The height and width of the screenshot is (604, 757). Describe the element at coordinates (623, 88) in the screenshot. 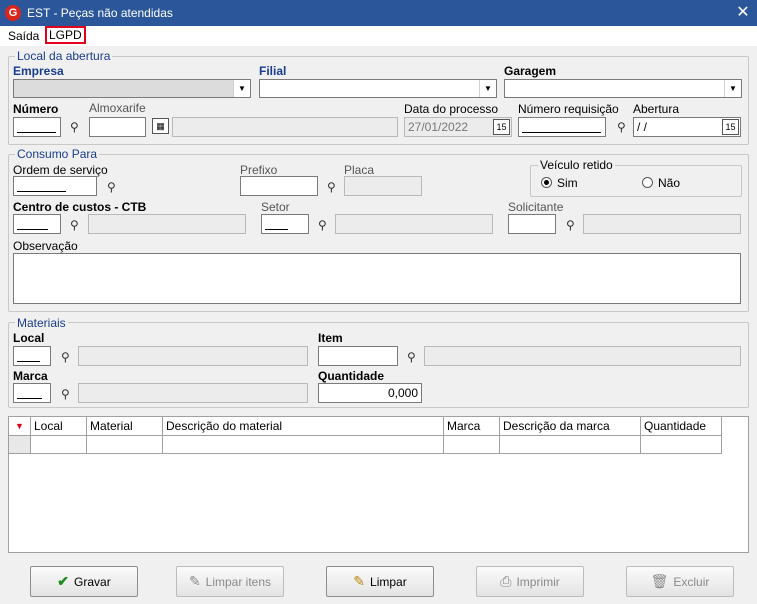

I see `garagem-select: ▼` at that location.